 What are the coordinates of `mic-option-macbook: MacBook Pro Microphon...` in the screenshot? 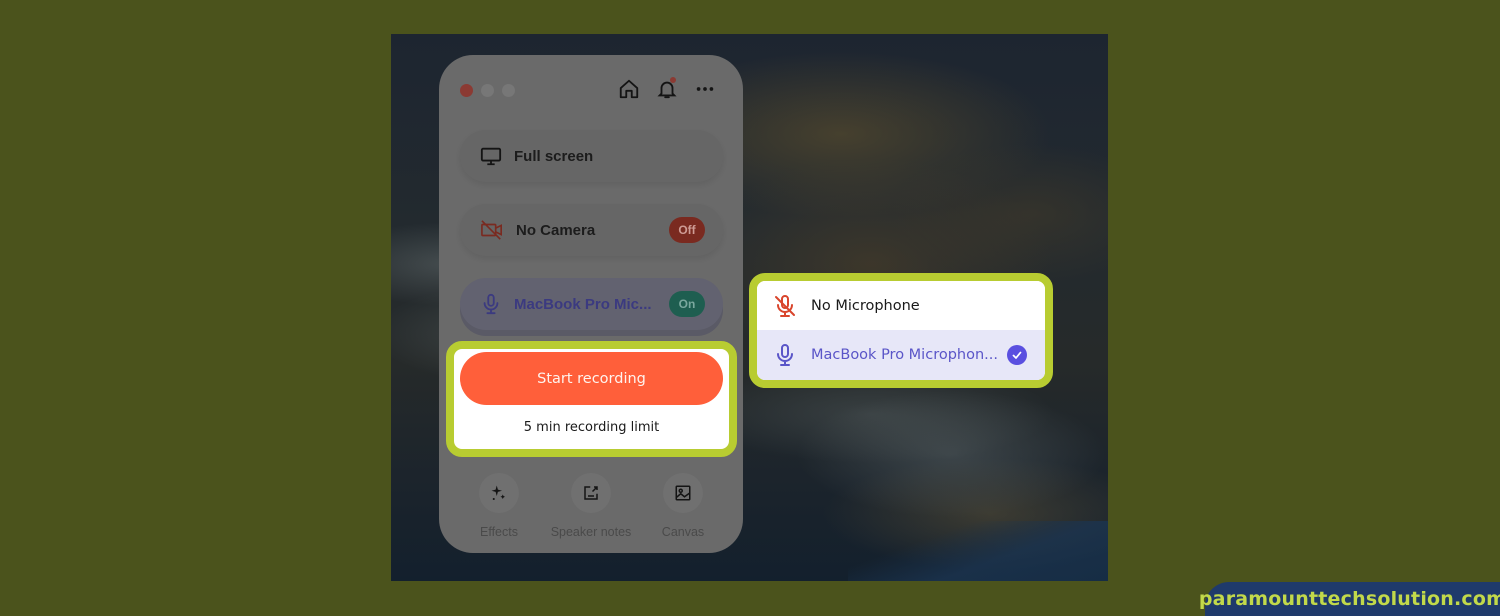 It's located at (901, 355).